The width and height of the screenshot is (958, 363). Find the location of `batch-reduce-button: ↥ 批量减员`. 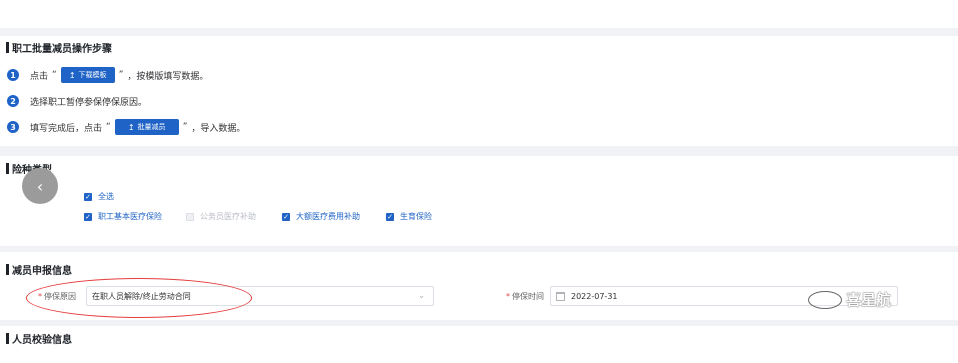

batch-reduce-button: ↥ 批量减员 is located at coordinates (146, 127).